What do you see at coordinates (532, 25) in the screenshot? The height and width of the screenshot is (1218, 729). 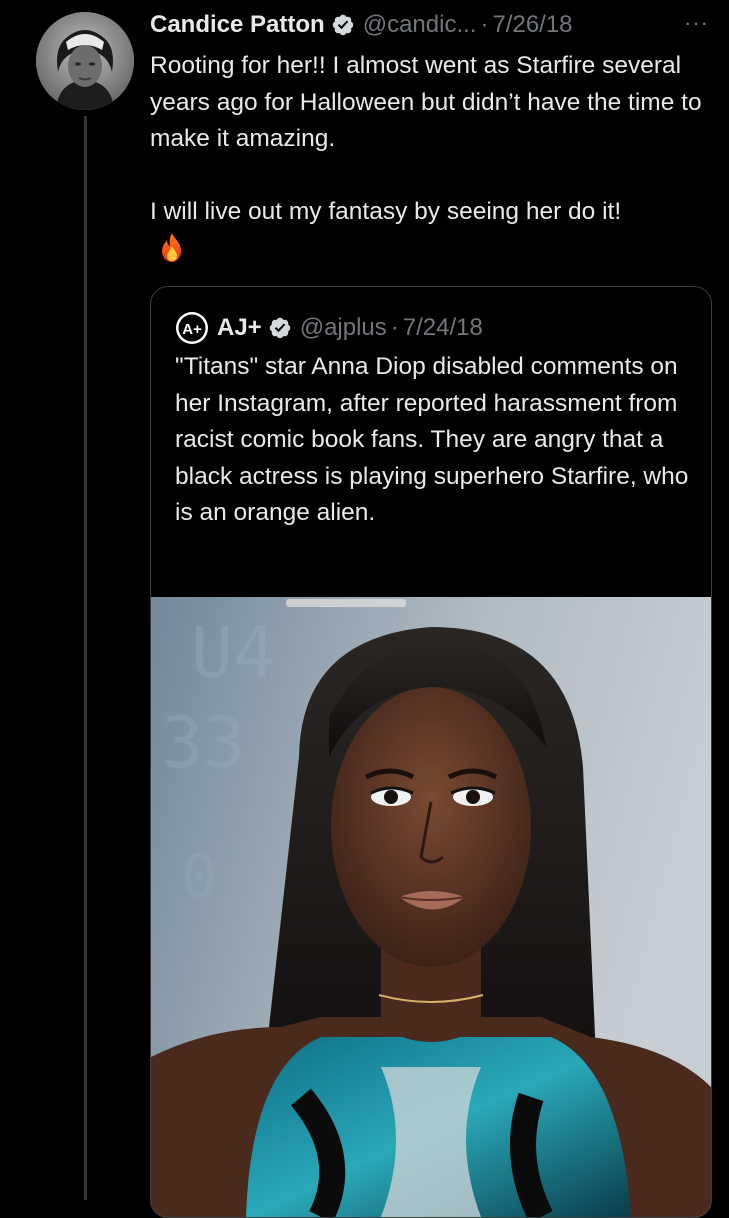 I see `tweet-date: 7/26/18` at bounding box center [532, 25].